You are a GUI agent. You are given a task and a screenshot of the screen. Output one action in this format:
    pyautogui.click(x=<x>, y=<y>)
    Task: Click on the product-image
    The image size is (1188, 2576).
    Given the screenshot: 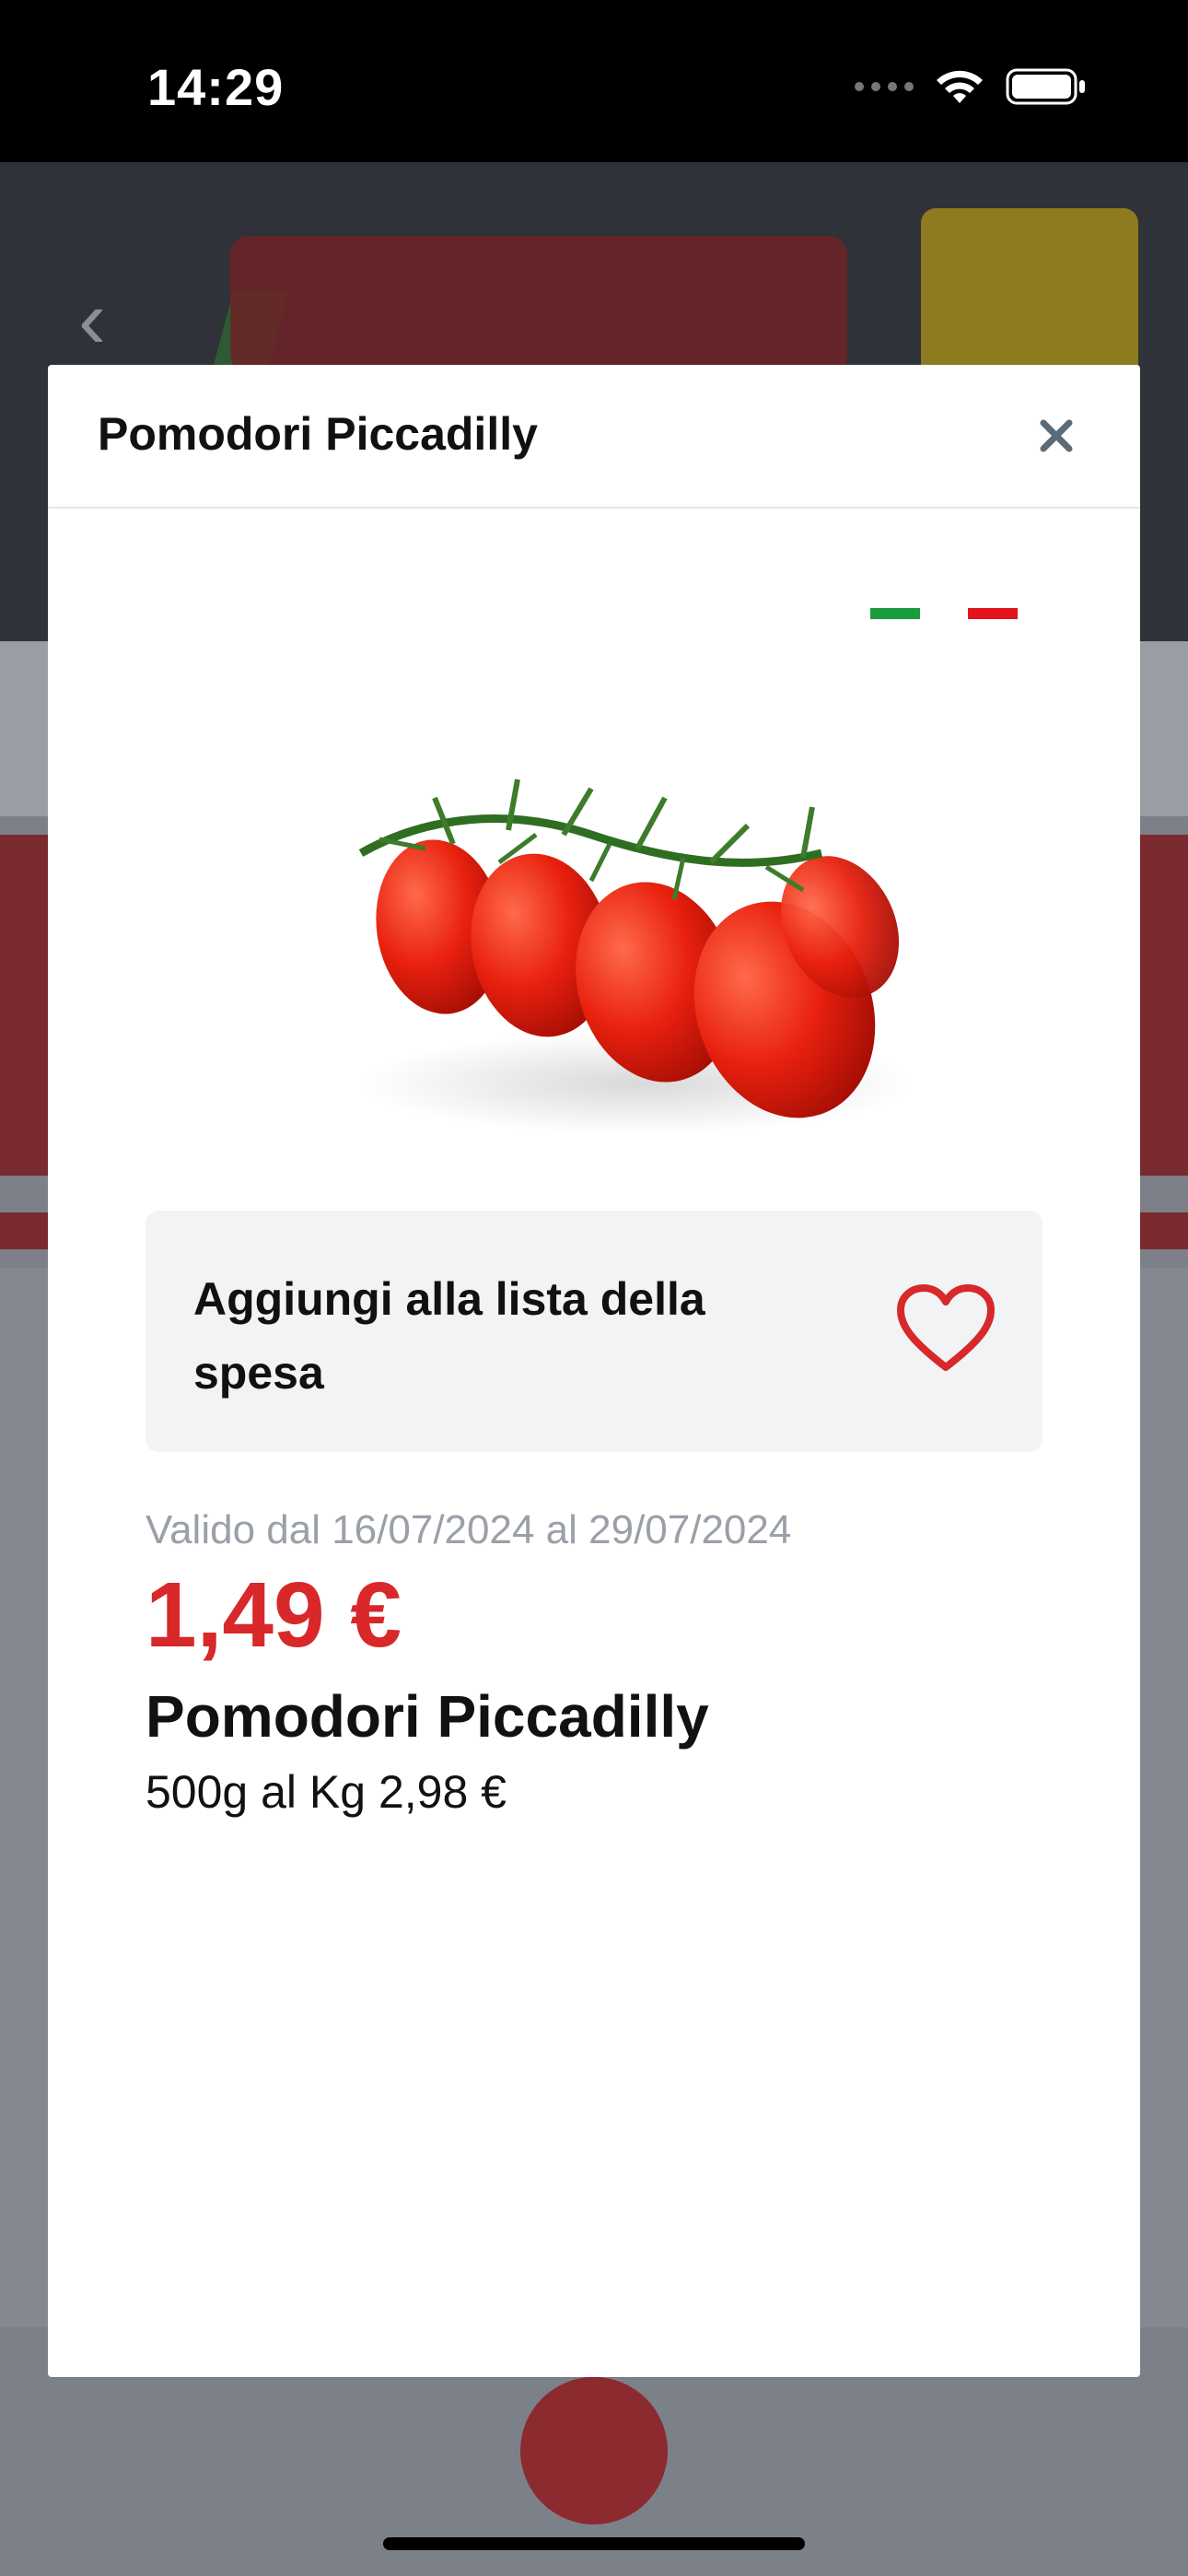 What is the action you would take?
    pyautogui.click(x=636, y=956)
    